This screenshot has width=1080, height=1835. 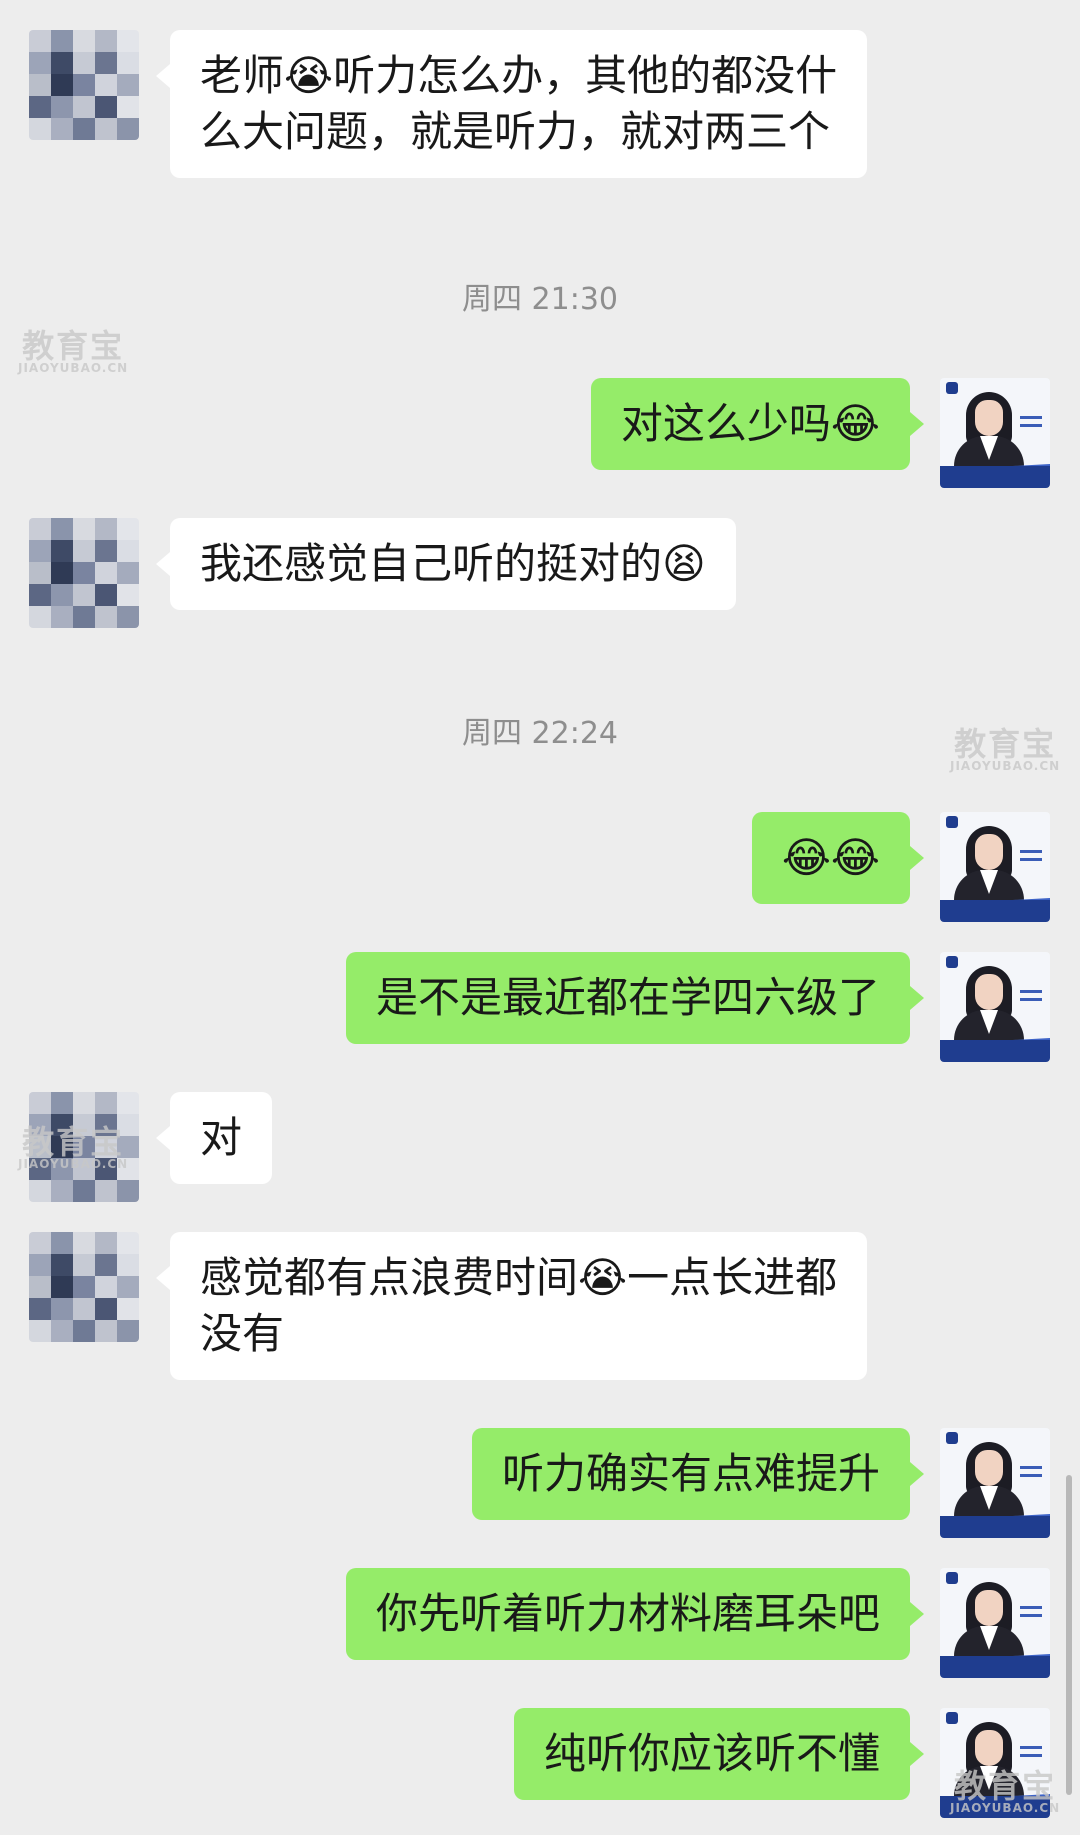 I want to click on message-row: 你先听着听力材料磨耳朵吧, so click(x=540, y=1623).